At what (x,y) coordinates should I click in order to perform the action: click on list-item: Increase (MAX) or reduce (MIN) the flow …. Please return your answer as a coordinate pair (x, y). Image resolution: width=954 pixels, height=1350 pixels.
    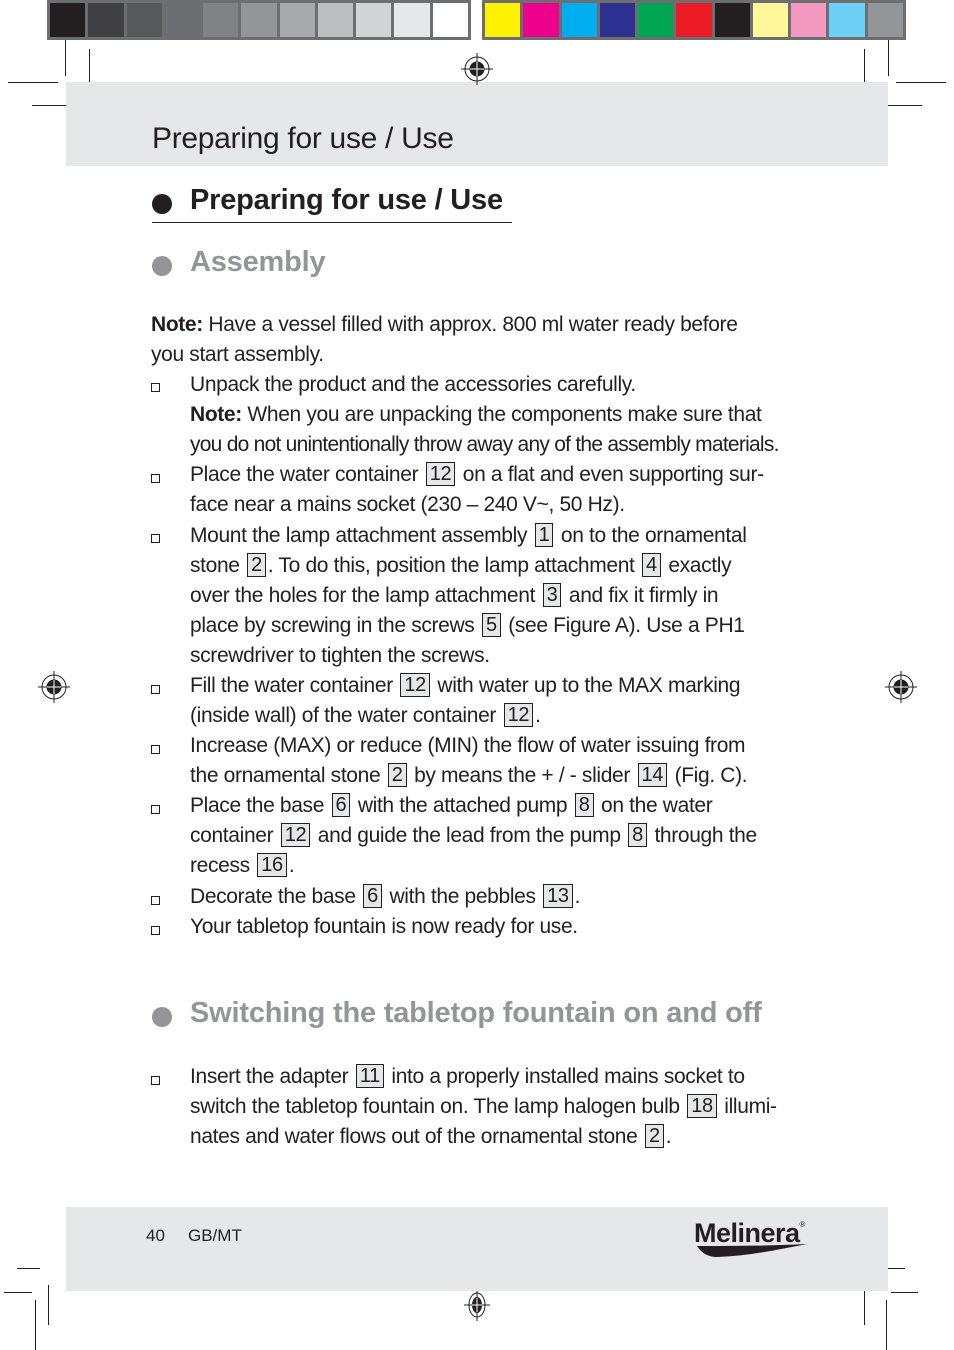
    Looking at the image, I should click on (468, 746).